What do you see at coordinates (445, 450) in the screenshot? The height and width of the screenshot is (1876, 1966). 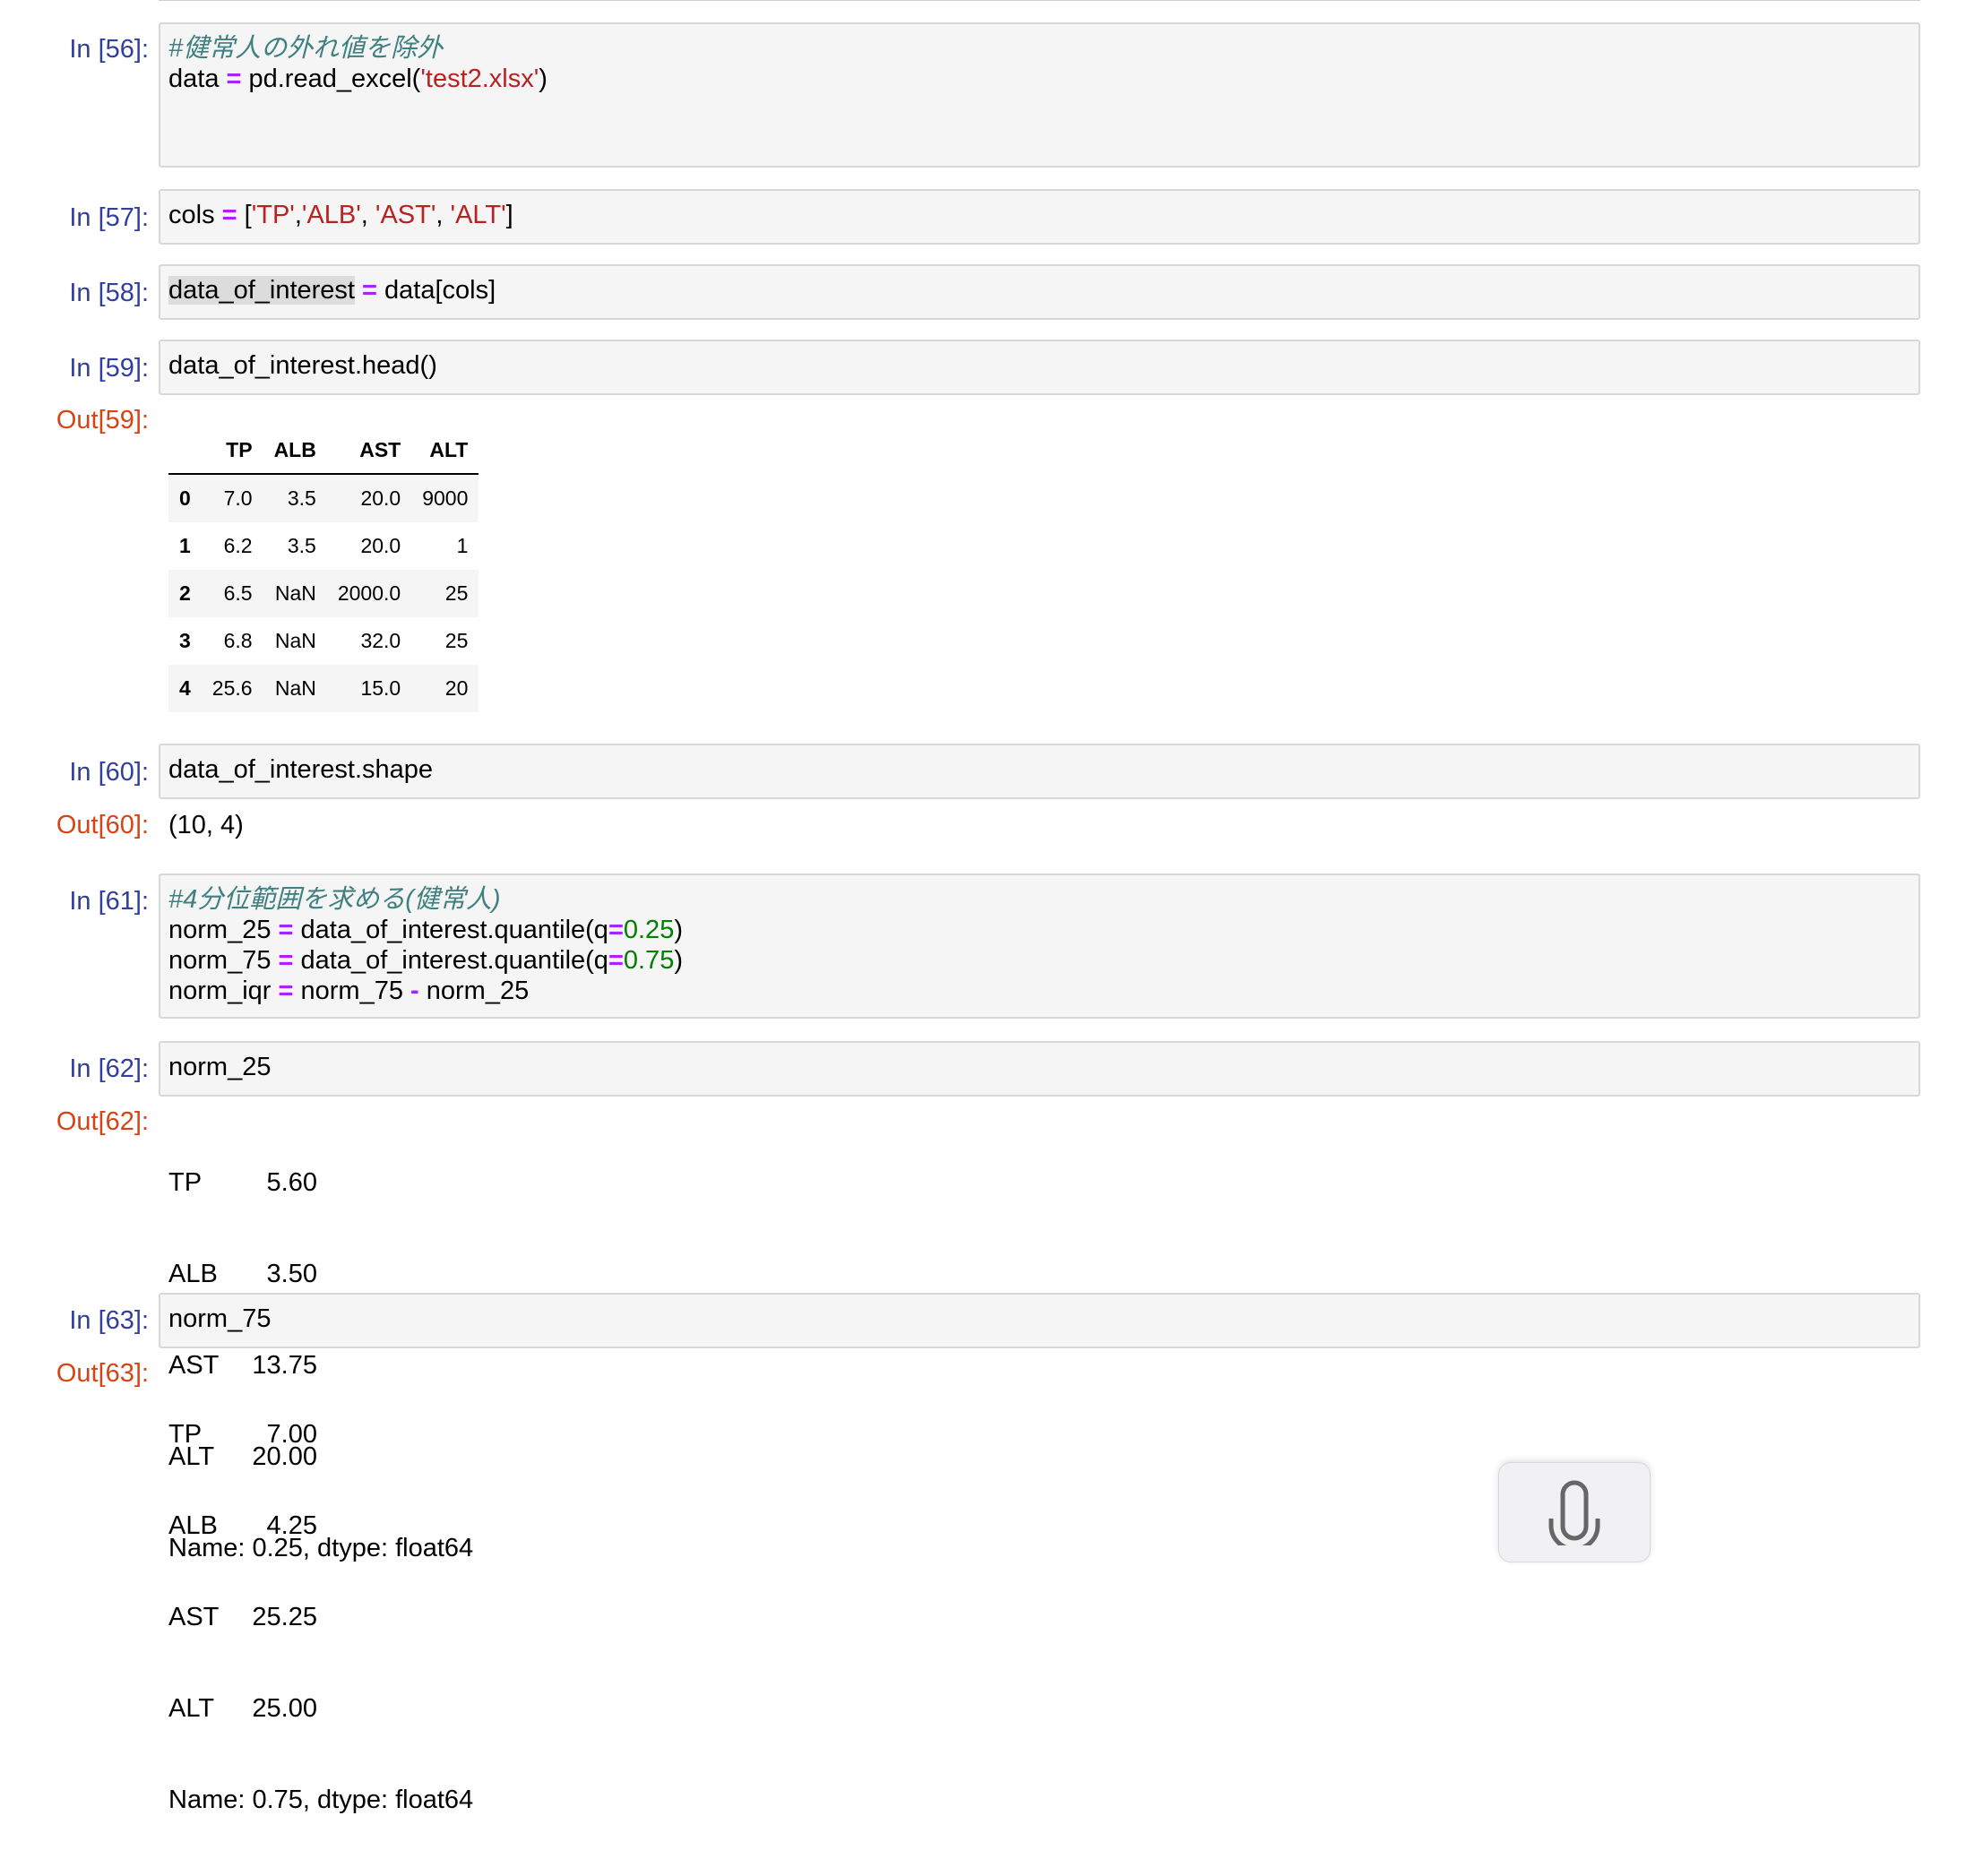 I see `column-header: ALT` at bounding box center [445, 450].